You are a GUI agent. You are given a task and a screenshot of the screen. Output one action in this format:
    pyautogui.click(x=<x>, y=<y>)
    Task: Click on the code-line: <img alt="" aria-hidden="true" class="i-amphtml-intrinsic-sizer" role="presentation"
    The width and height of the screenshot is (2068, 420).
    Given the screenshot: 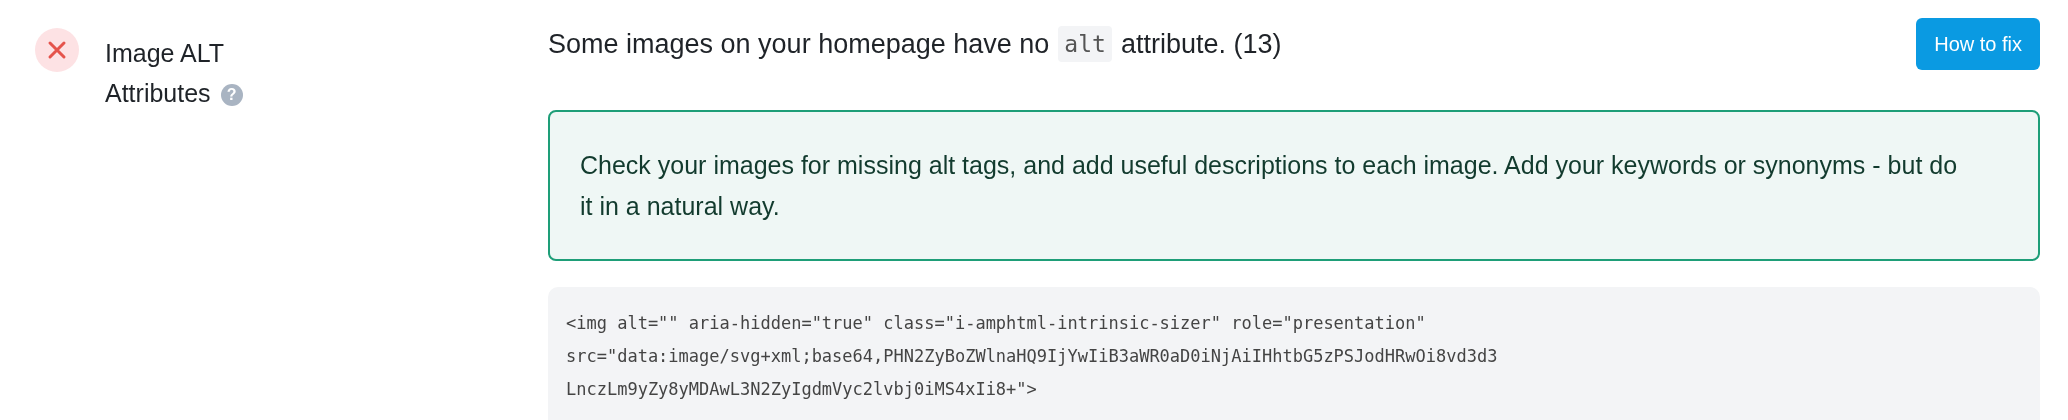 What is the action you would take?
    pyautogui.click(x=996, y=323)
    